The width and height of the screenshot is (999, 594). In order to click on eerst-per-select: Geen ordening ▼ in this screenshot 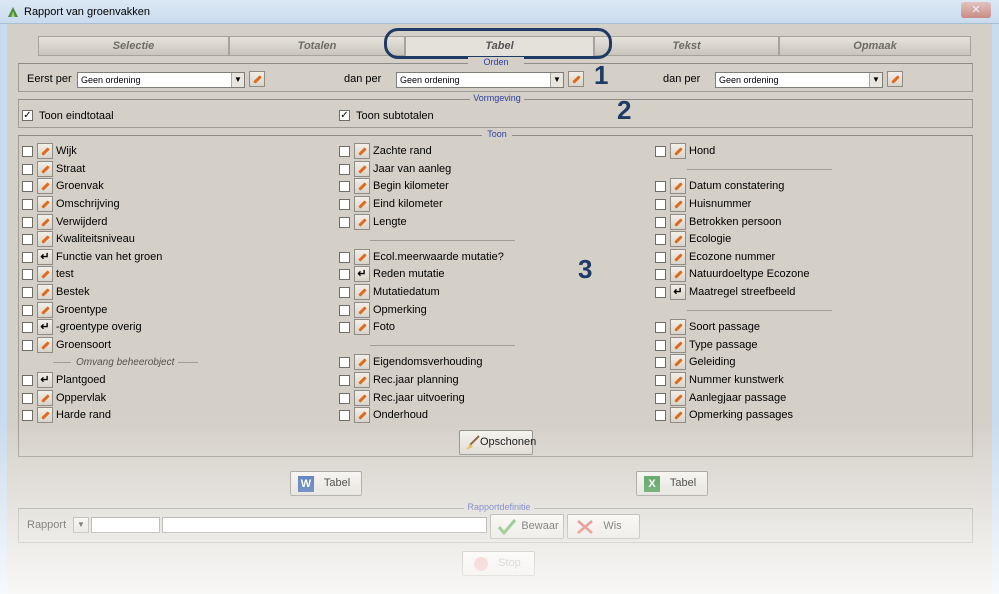, I will do `click(161, 80)`.